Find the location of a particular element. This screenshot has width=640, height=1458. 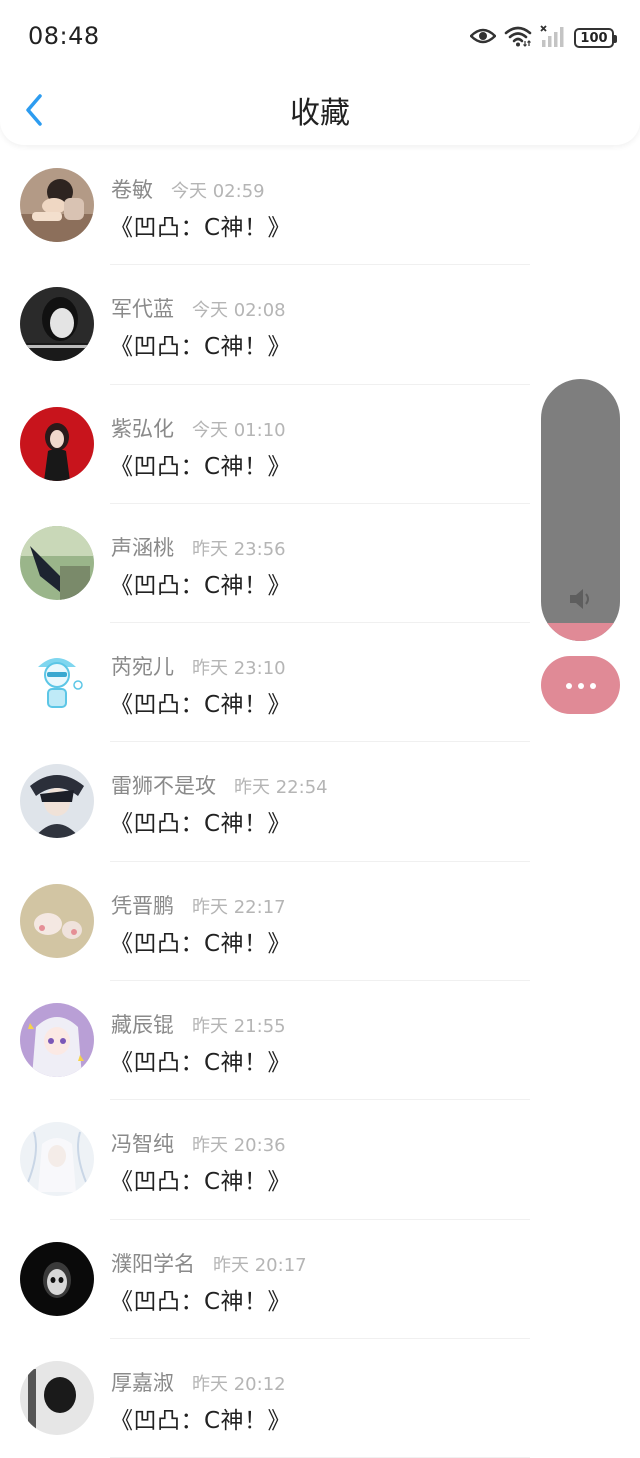

item-meta: 紫弘化 今天 01:10 is located at coordinates (198, 427).